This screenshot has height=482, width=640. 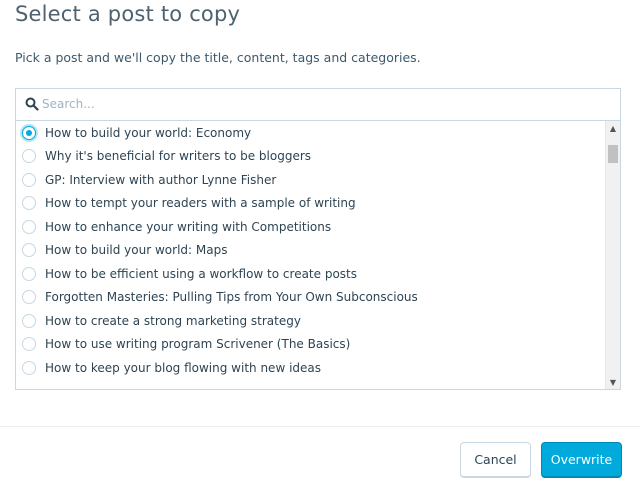 What do you see at coordinates (322, 104) in the screenshot?
I see `search-input` at bounding box center [322, 104].